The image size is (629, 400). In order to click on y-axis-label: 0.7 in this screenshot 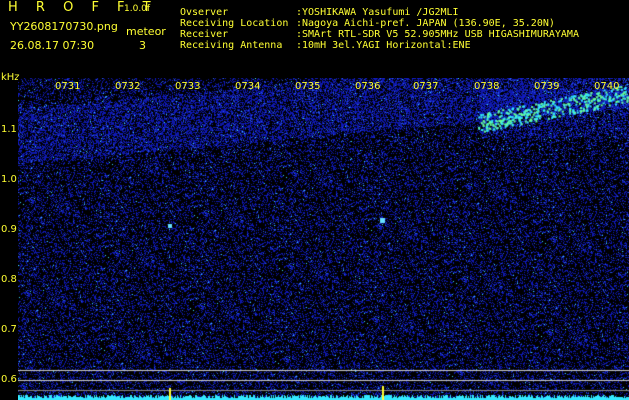, I will do `click(9, 329)`.